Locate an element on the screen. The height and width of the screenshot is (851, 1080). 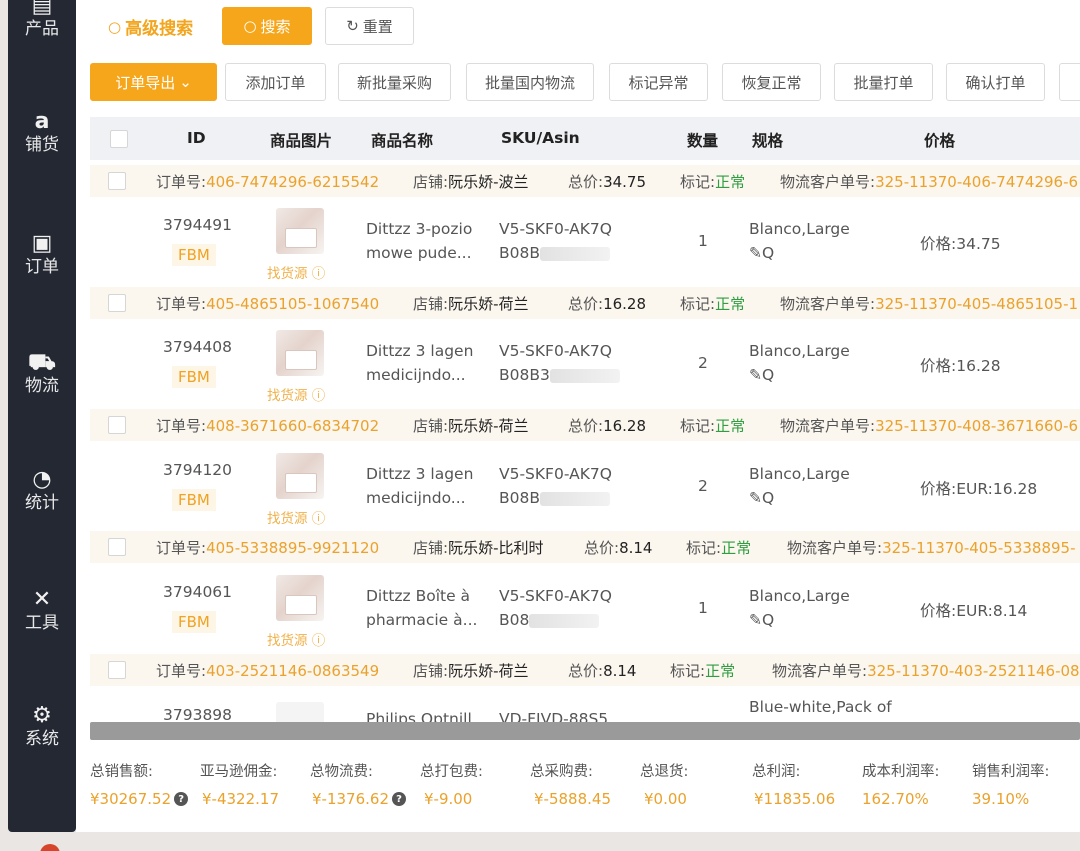
product-name: Dittzz Boîte à is located at coordinates (418, 596).